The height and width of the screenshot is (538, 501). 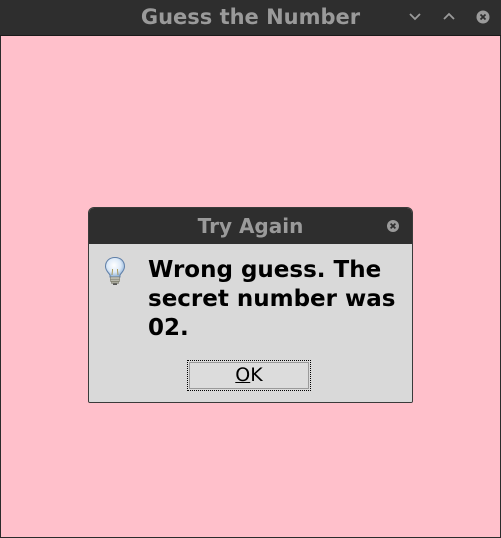 What do you see at coordinates (272, 299) in the screenshot?
I see `dialog-message: Wrong guess. The secret number was 02.` at bounding box center [272, 299].